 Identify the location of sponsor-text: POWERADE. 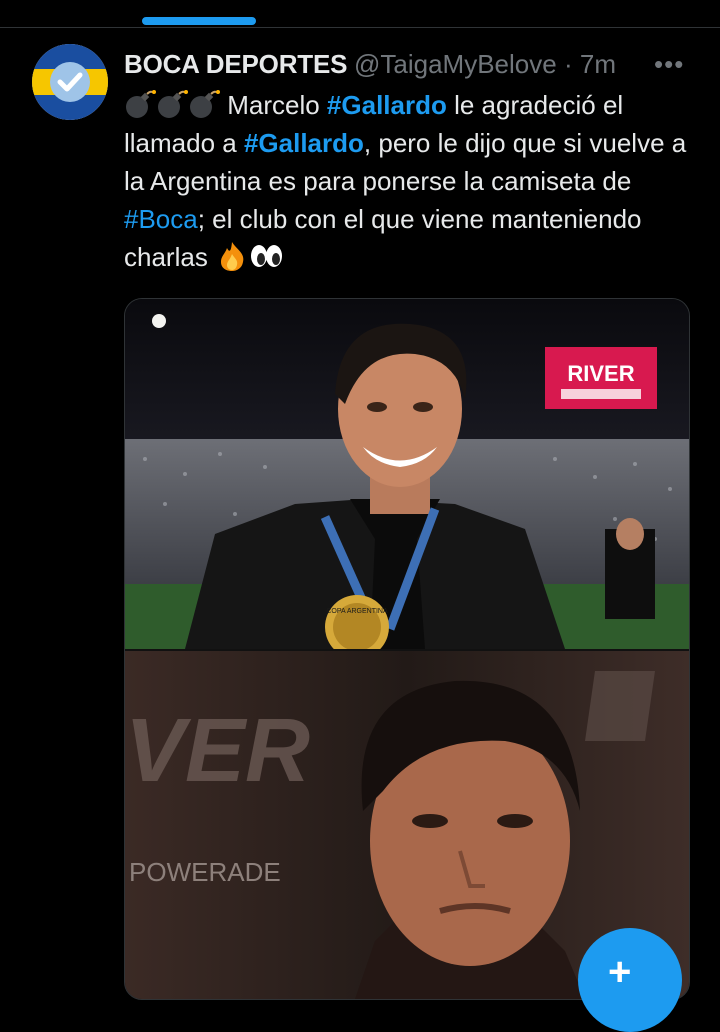
(205, 872).